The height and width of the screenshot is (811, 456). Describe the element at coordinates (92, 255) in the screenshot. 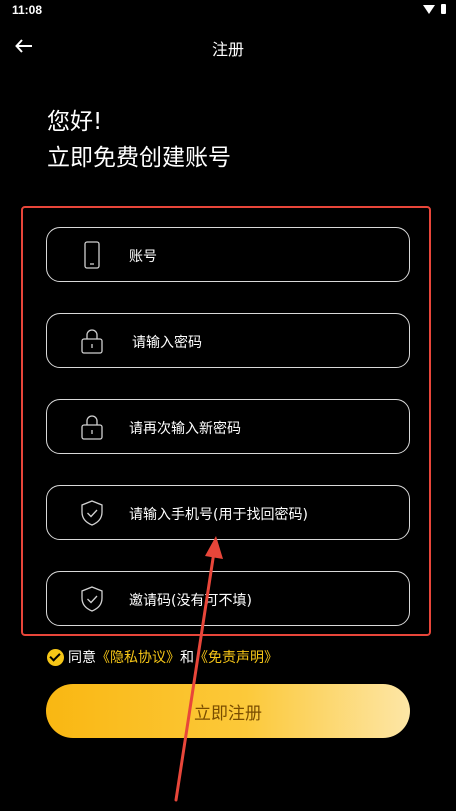

I see `phone-icon` at that location.